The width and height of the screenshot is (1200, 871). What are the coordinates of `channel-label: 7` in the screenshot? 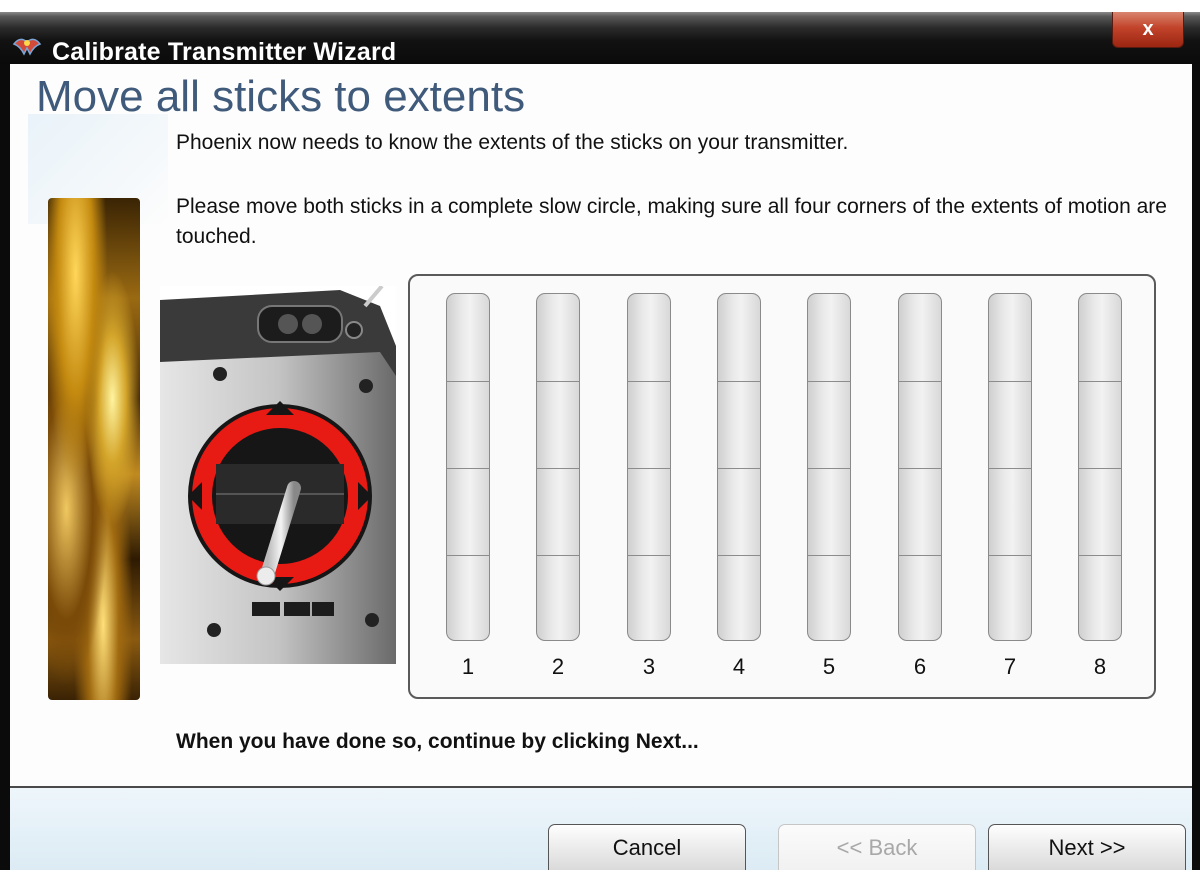 It's located at (1010, 666).